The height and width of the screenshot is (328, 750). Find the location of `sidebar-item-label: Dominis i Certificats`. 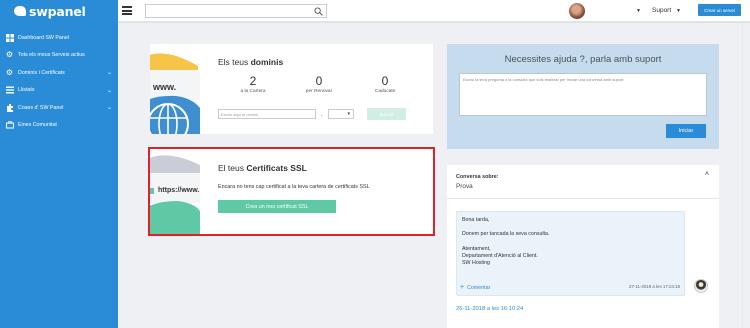

sidebar-item-label: Dominis i Certificats is located at coordinates (41, 72).